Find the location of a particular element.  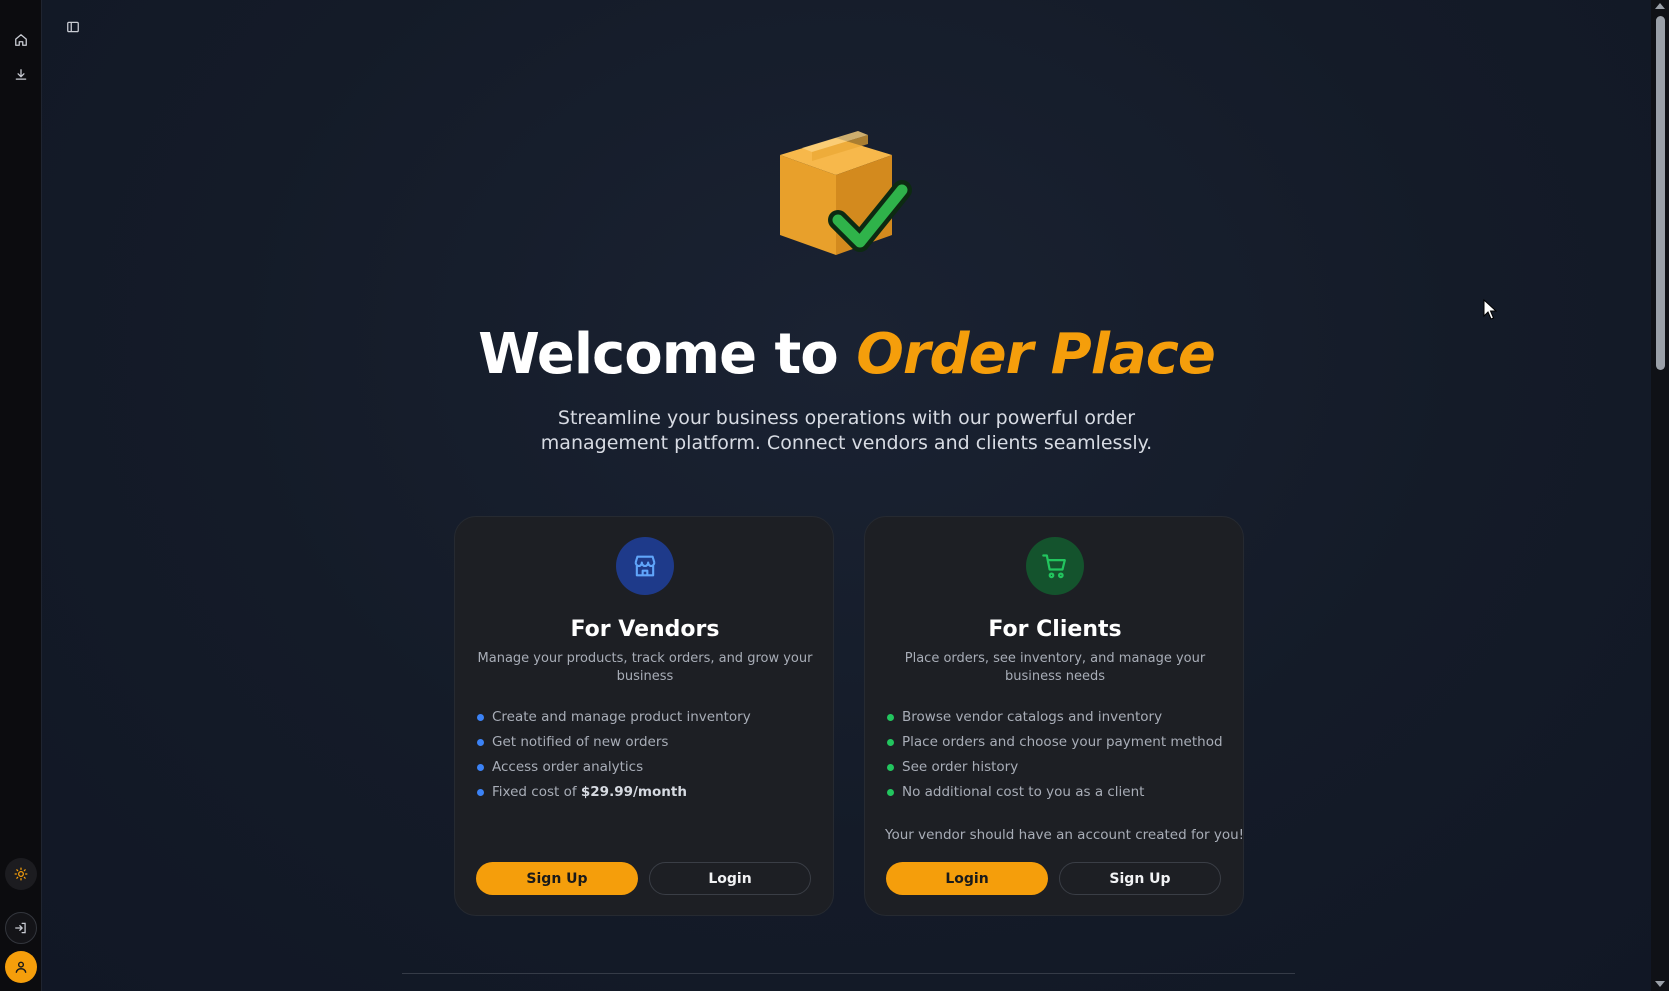

icon-rail is located at coordinates (21, 495).